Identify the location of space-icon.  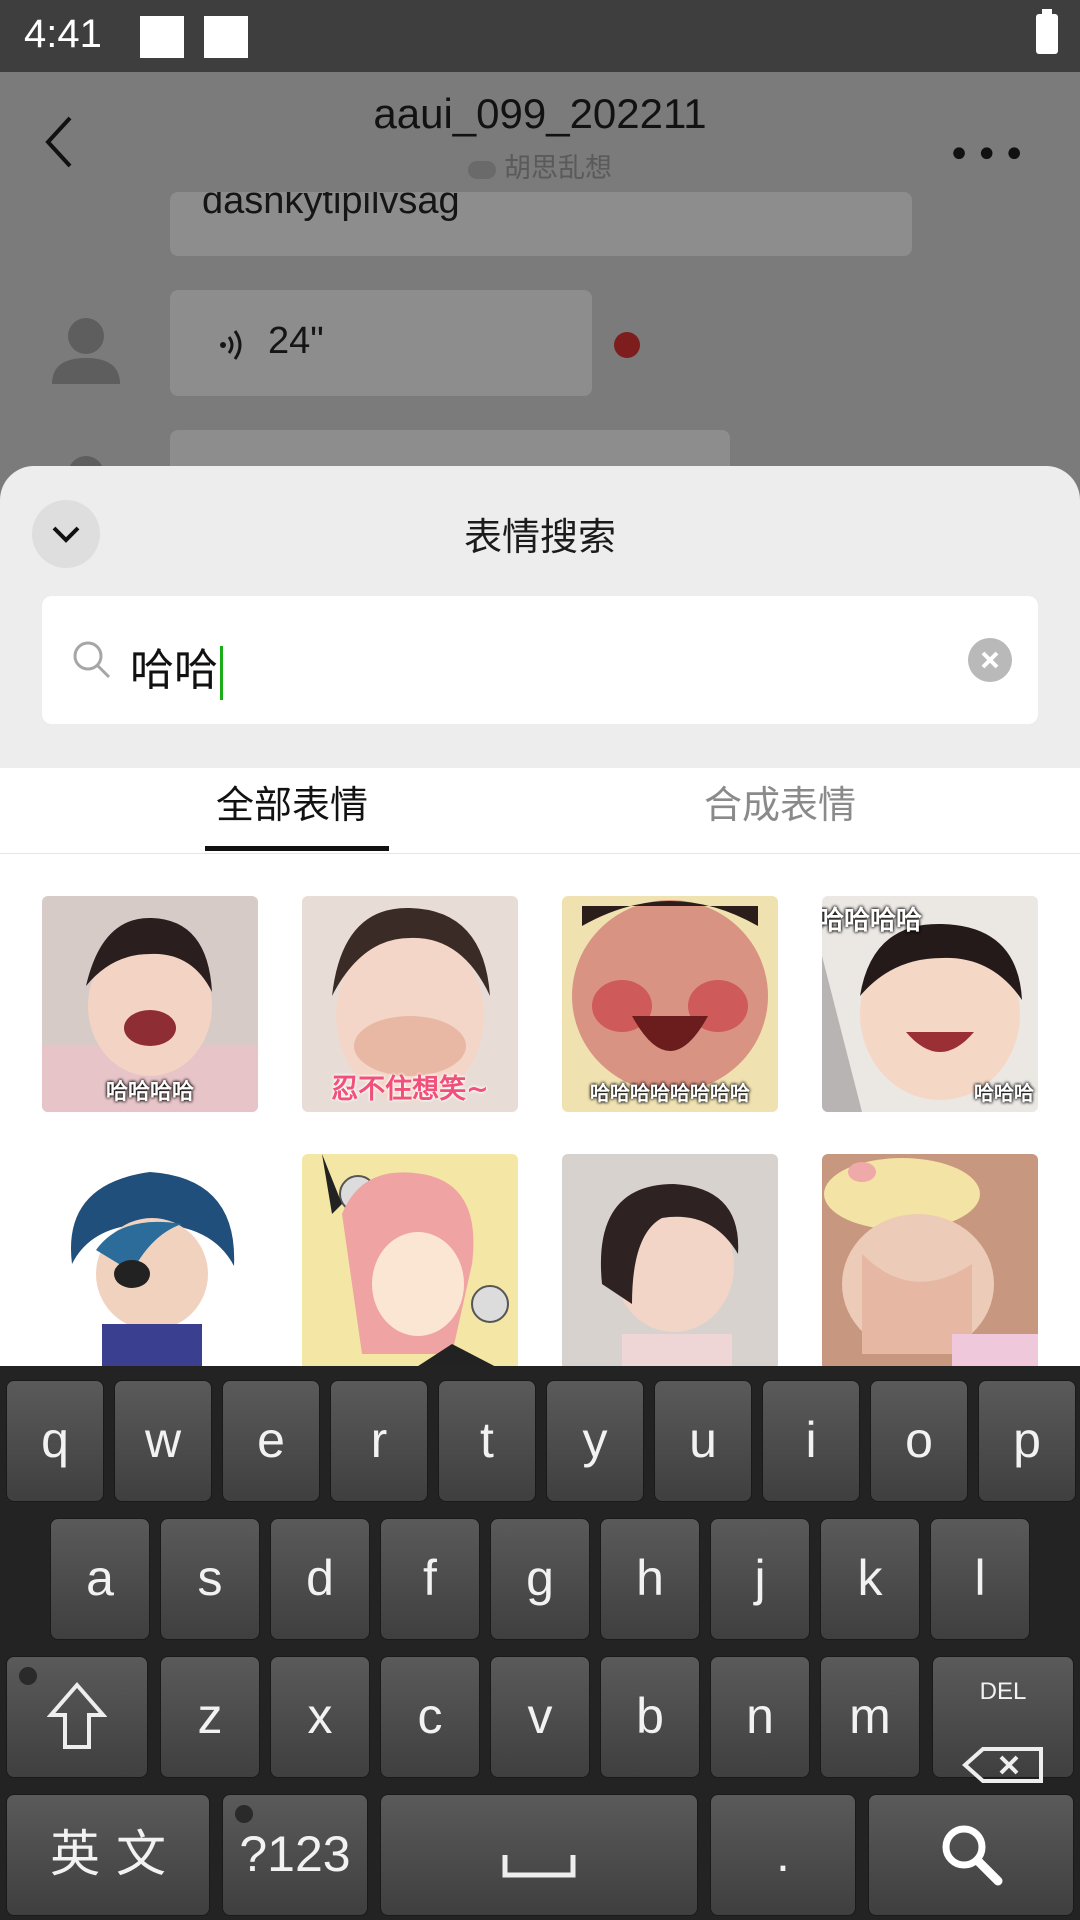
(539, 1866).